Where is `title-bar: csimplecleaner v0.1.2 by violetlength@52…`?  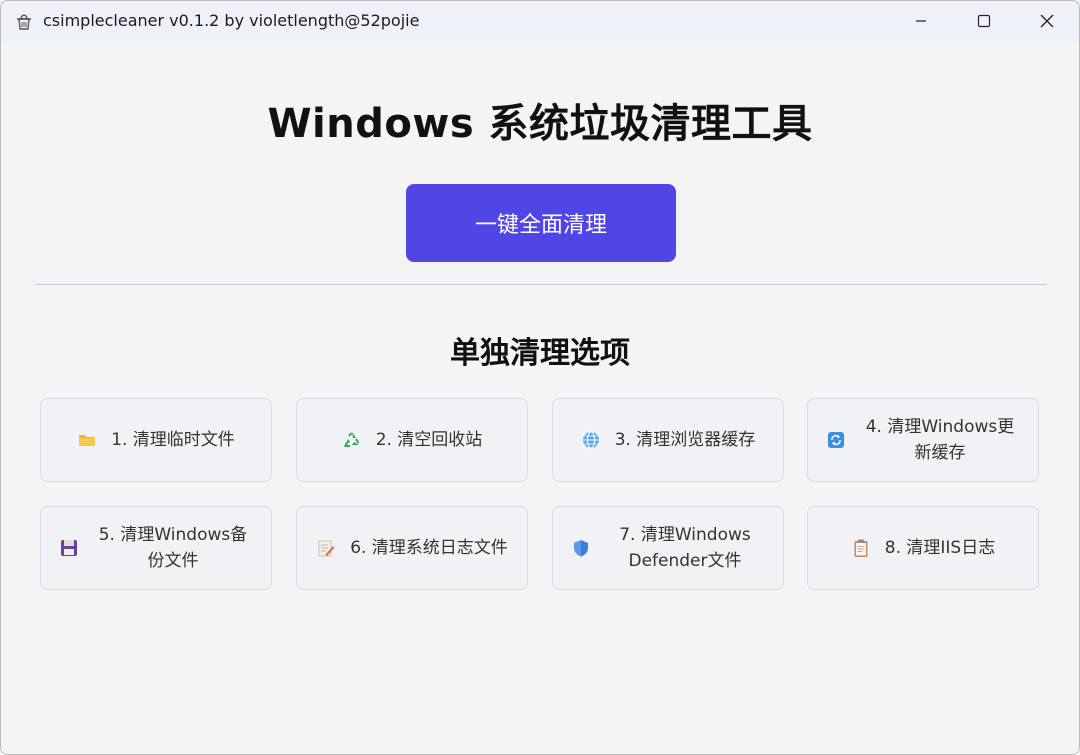
title-bar: csimplecleaner v0.1.2 by violetlength@52… is located at coordinates (540, 21).